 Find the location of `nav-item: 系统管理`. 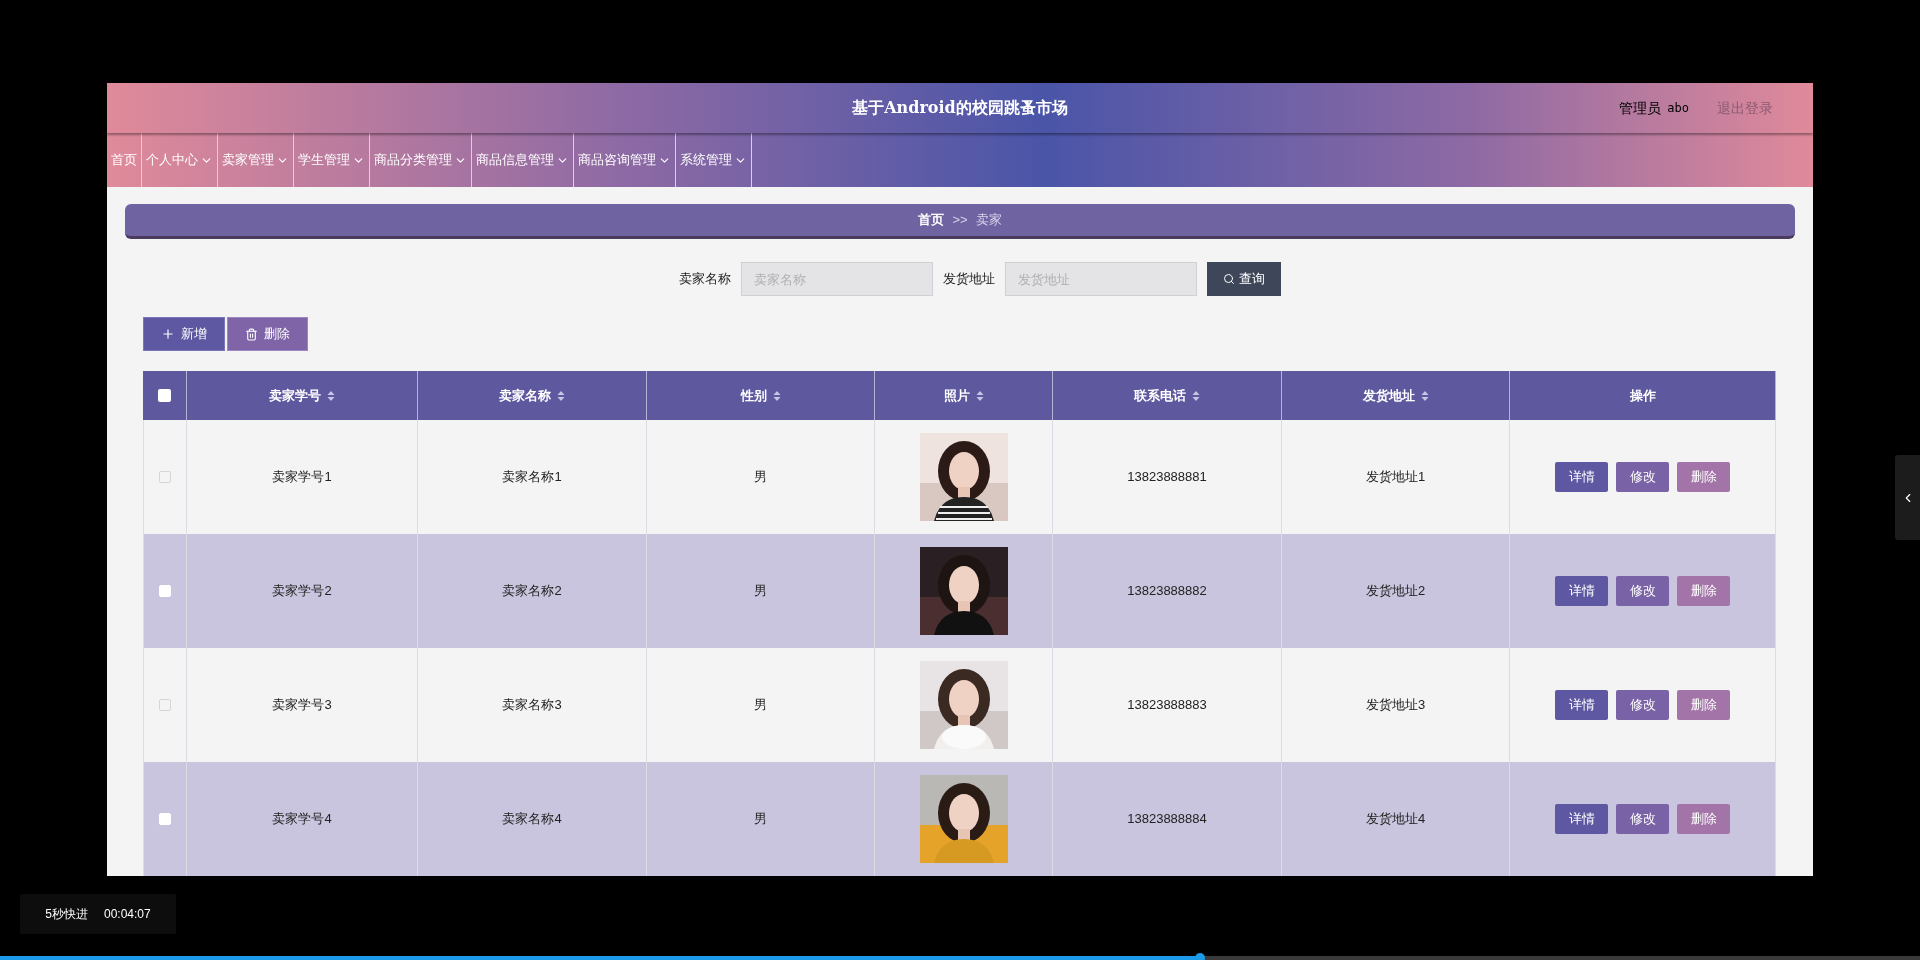

nav-item: 系统管理 is located at coordinates (714, 160).